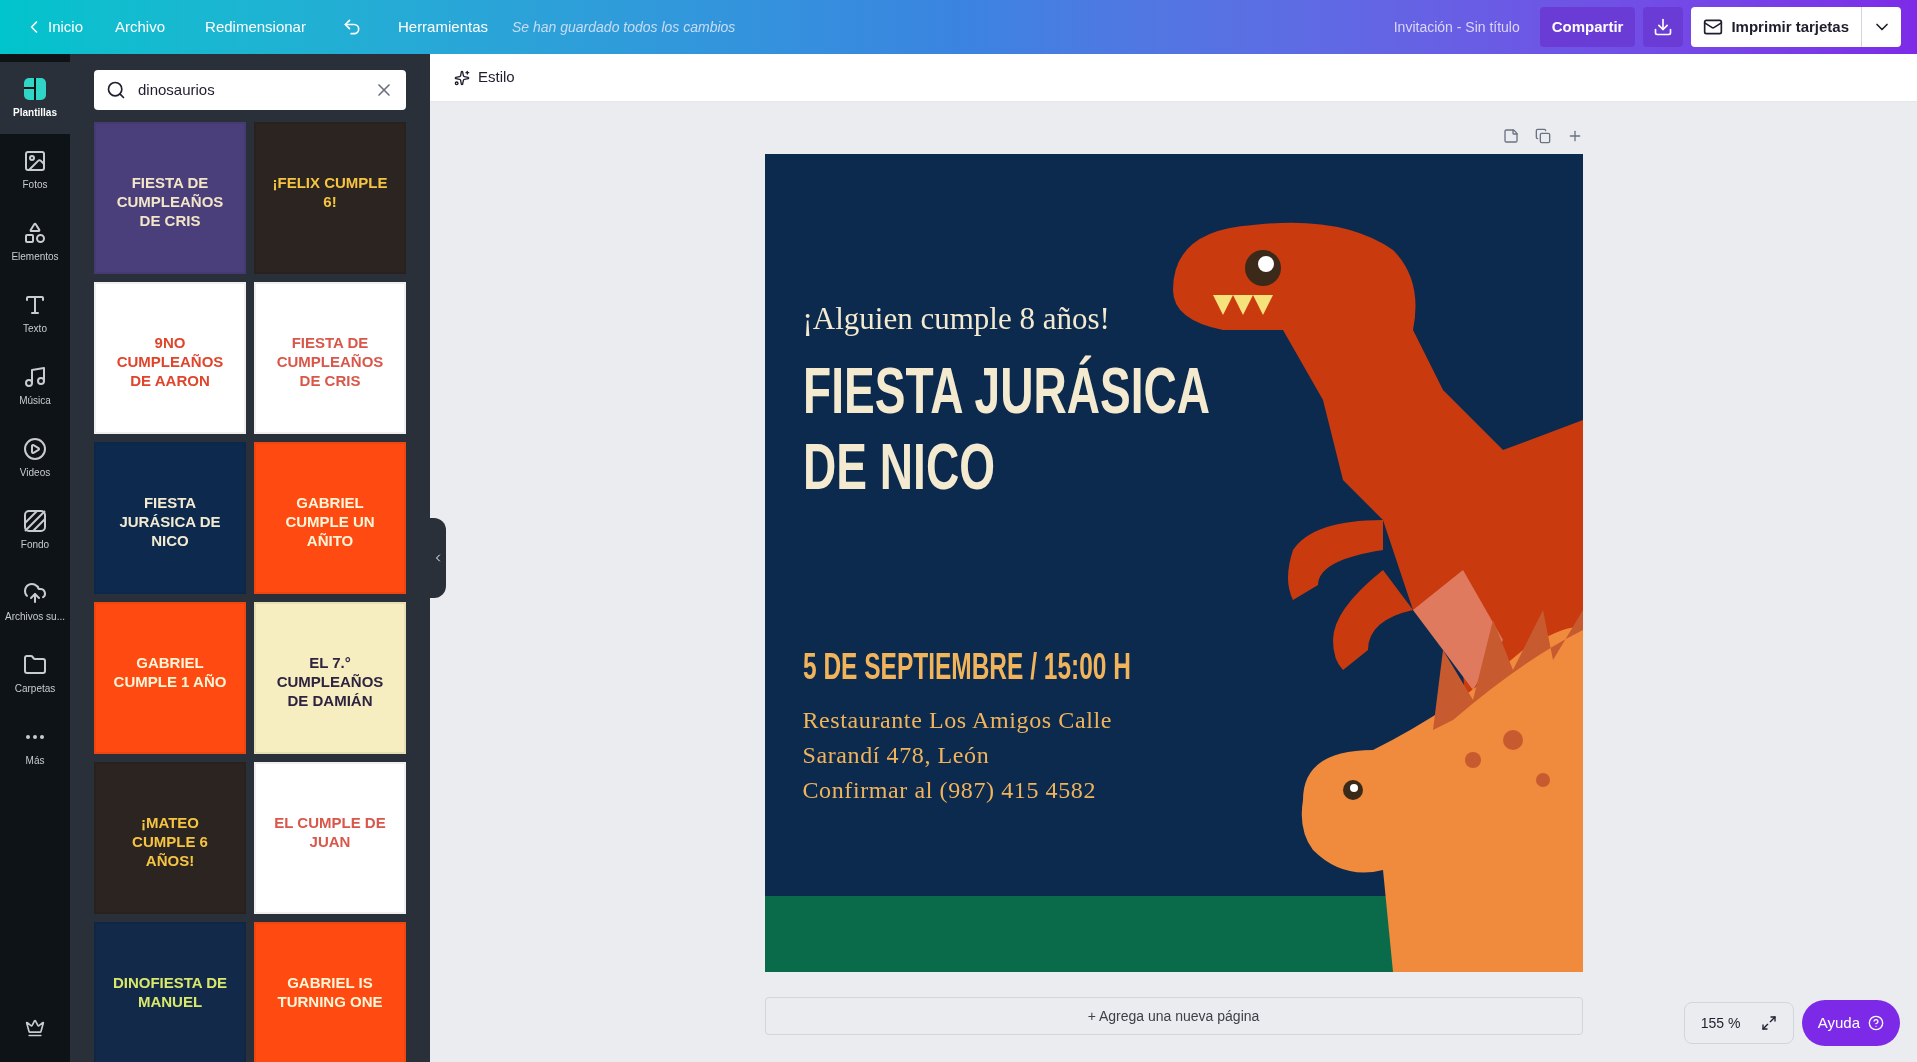 Image resolution: width=1917 pixels, height=1062 pixels. Describe the element at coordinates (330, 193) in the screenshot. I see `template-title: ¡FELIX CUMPLE 6!` at that location.